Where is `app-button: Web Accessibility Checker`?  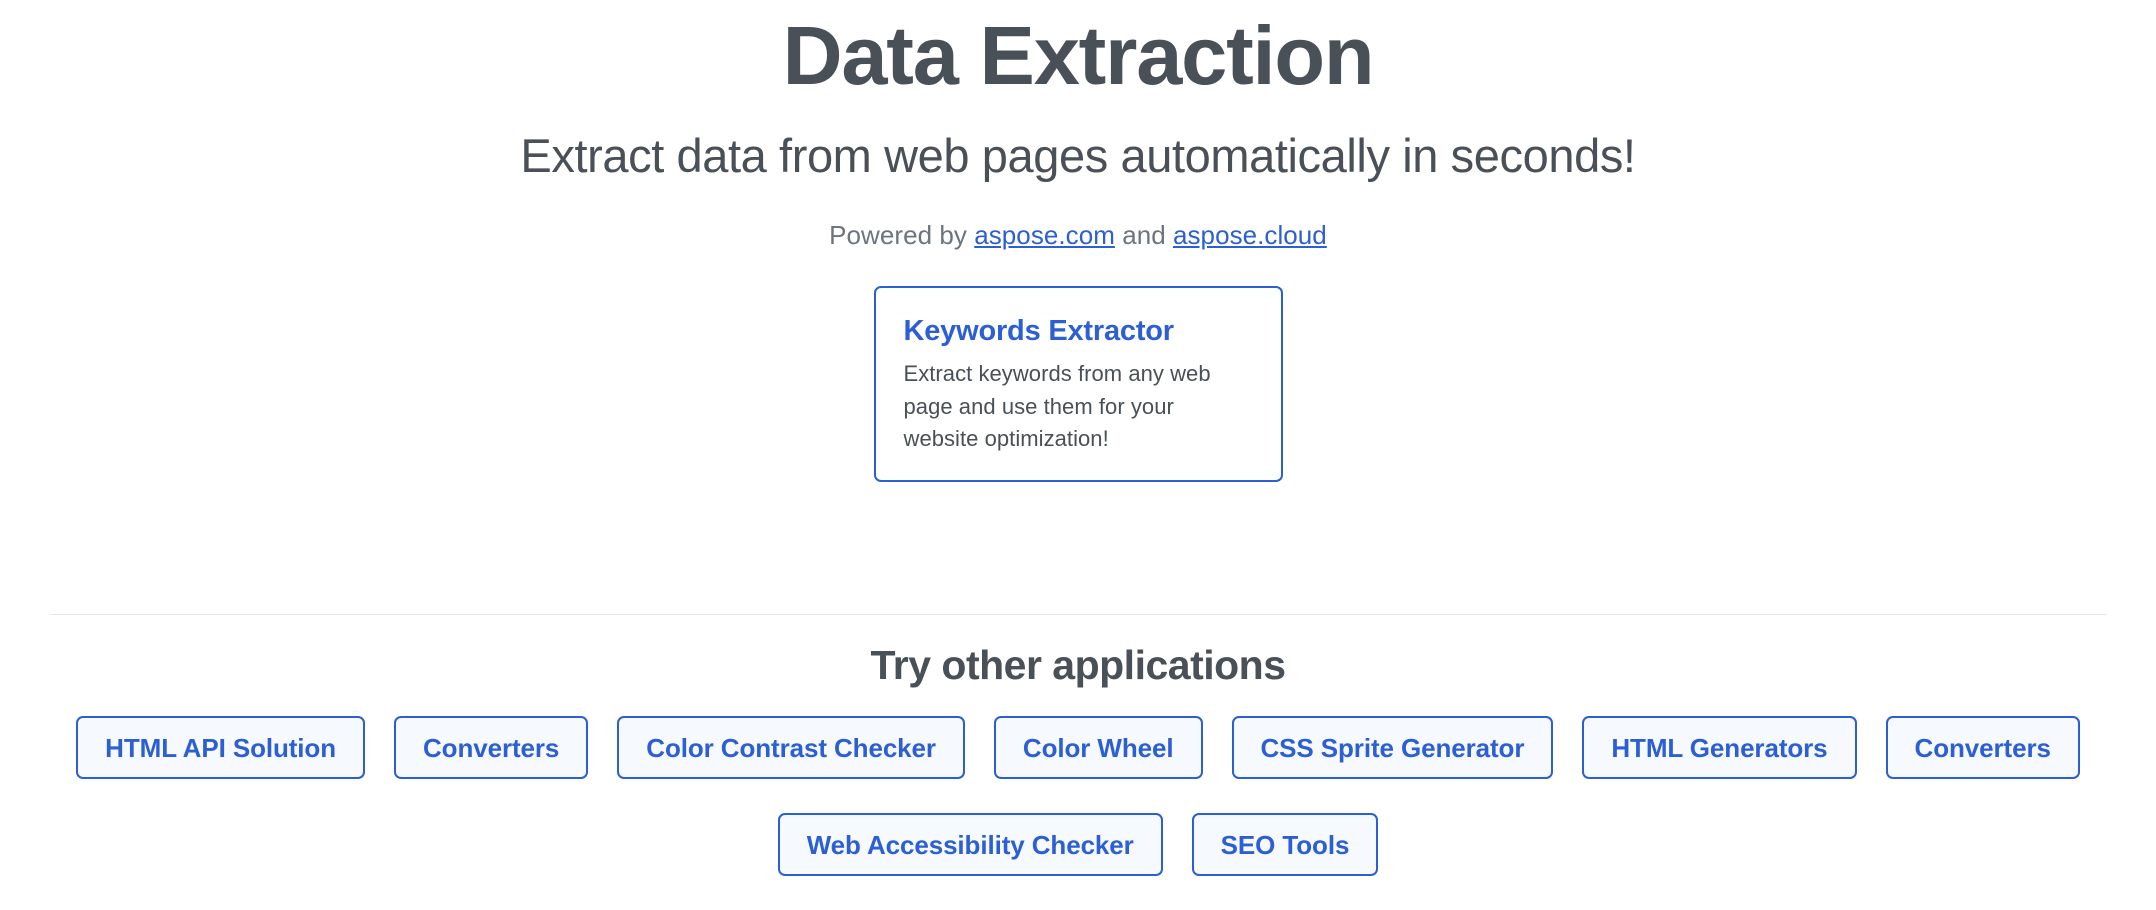 app-button: Web Accessibility Checker is located at coordinates (970, 844).